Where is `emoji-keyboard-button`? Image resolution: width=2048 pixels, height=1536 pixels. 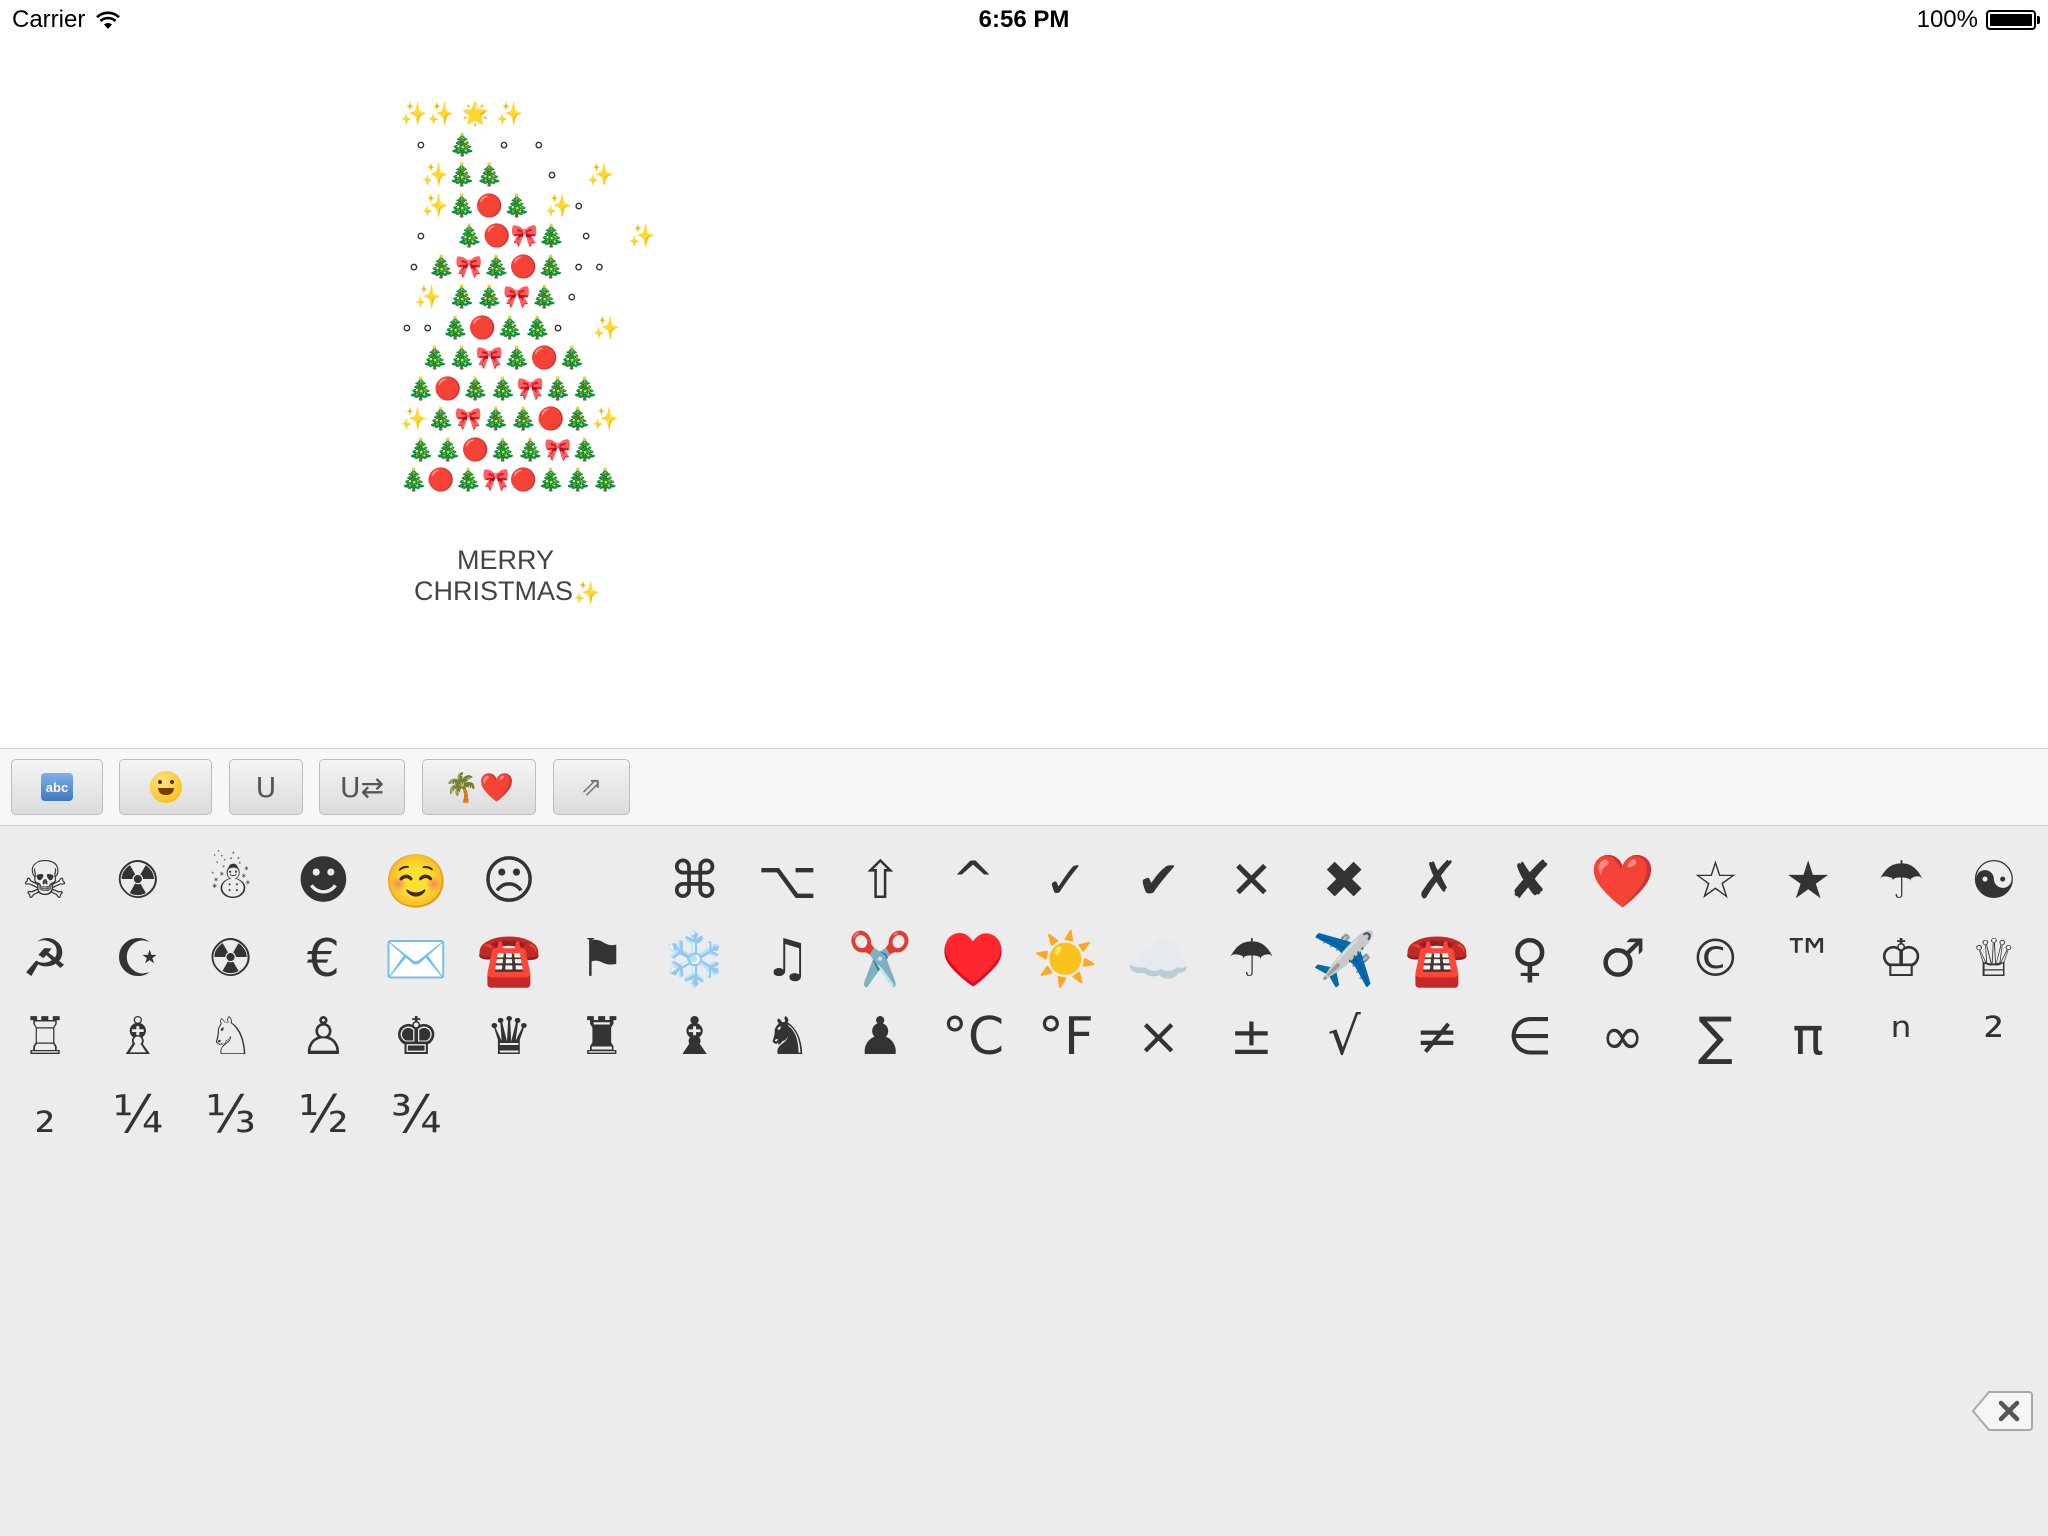 emoji-keyboard-button is located at coordinates (165, 787).